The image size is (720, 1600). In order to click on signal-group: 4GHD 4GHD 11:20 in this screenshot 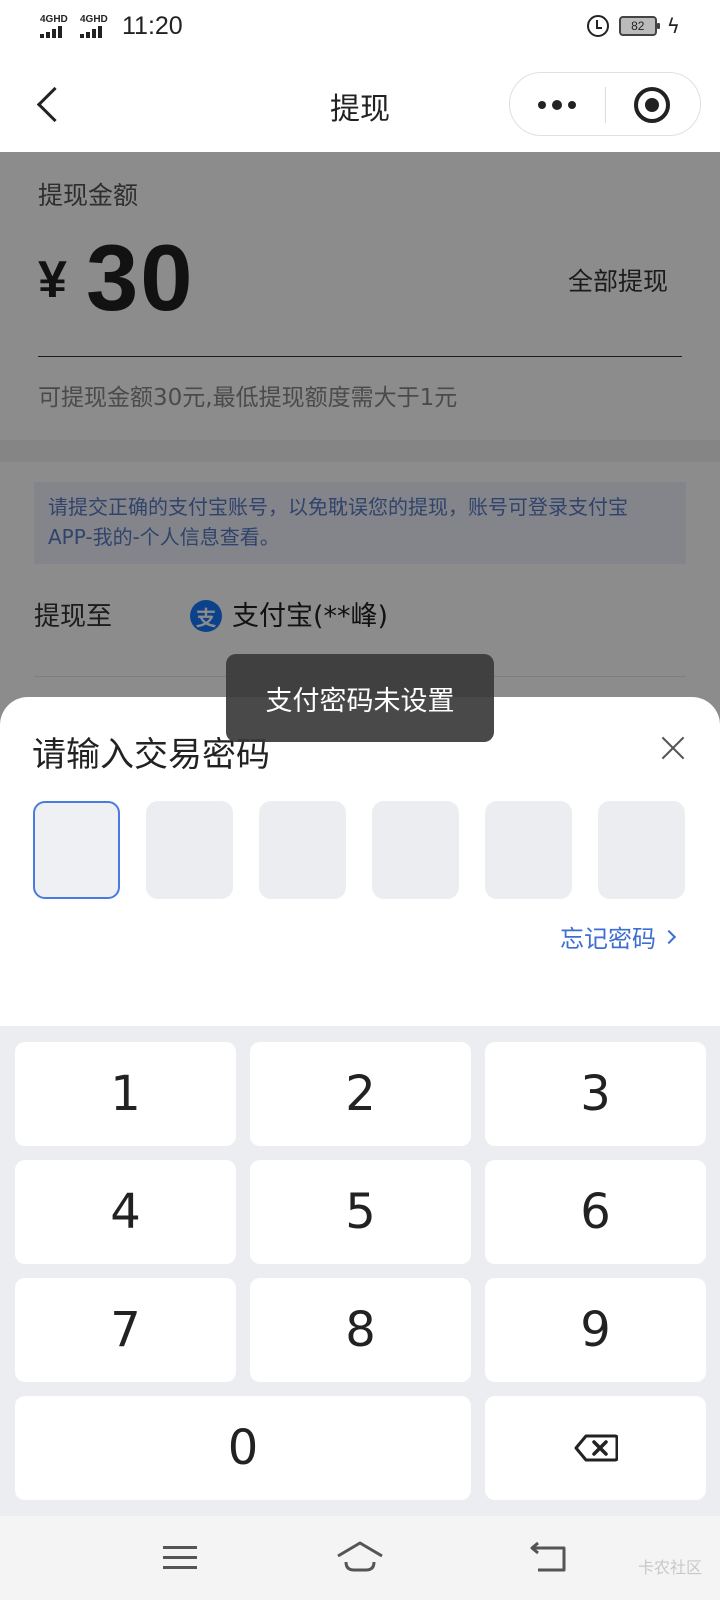, I will do `click(111, 26)`.